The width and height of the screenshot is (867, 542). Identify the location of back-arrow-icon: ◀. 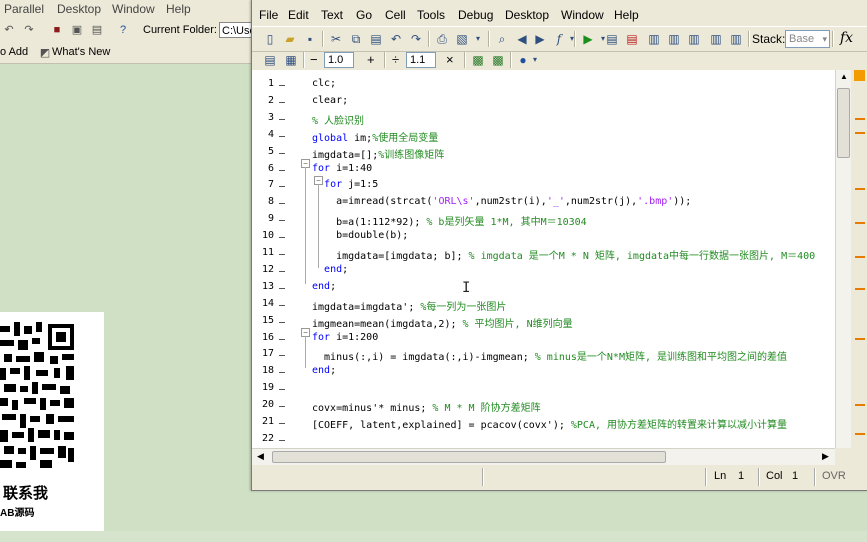
(522, 39).